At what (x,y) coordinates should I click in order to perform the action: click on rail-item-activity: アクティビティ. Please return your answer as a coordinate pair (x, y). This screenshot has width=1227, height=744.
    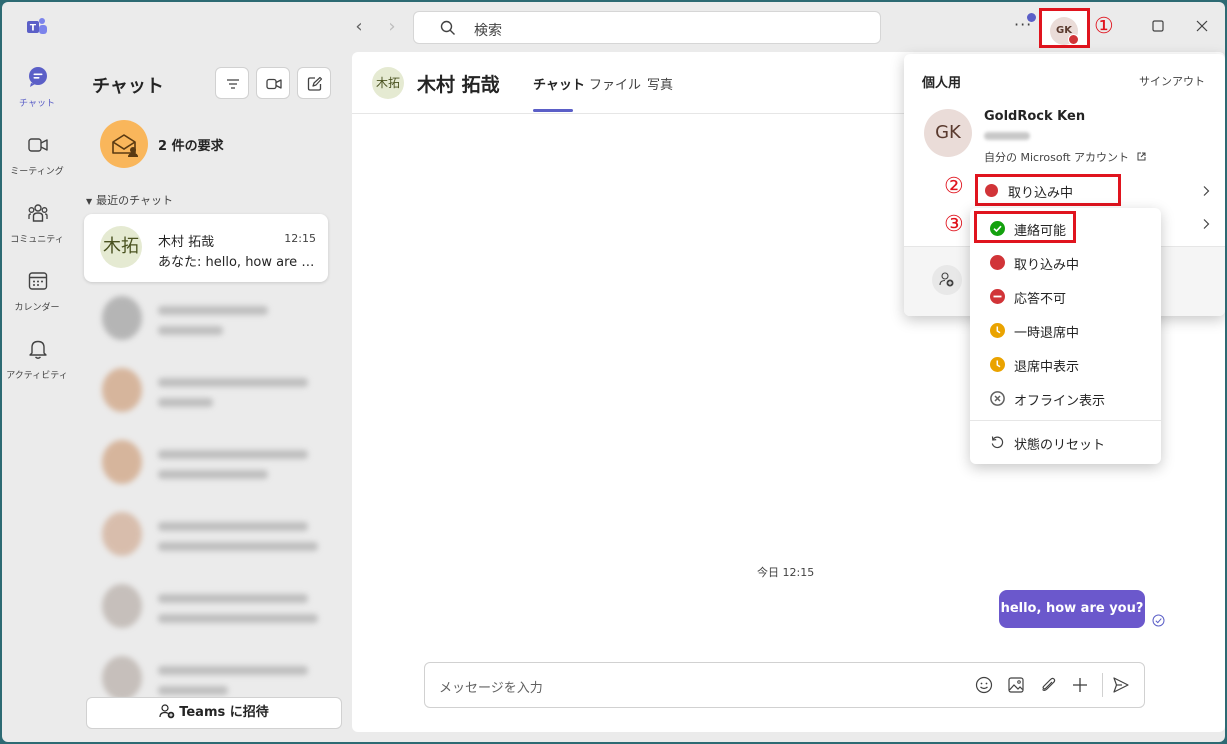
    Looking at the image, I should click on (37, 368).